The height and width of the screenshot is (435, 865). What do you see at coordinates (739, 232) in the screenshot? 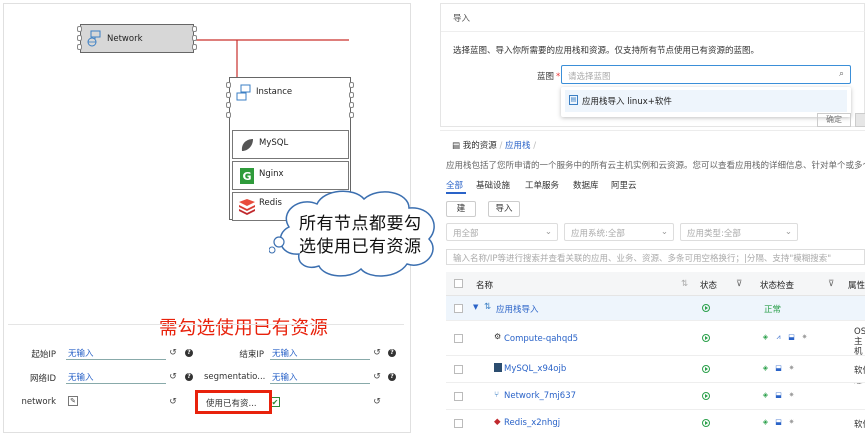
I see `filter-app-type: 应用类型:全部 ⌄` at bounding box center [739, 232].